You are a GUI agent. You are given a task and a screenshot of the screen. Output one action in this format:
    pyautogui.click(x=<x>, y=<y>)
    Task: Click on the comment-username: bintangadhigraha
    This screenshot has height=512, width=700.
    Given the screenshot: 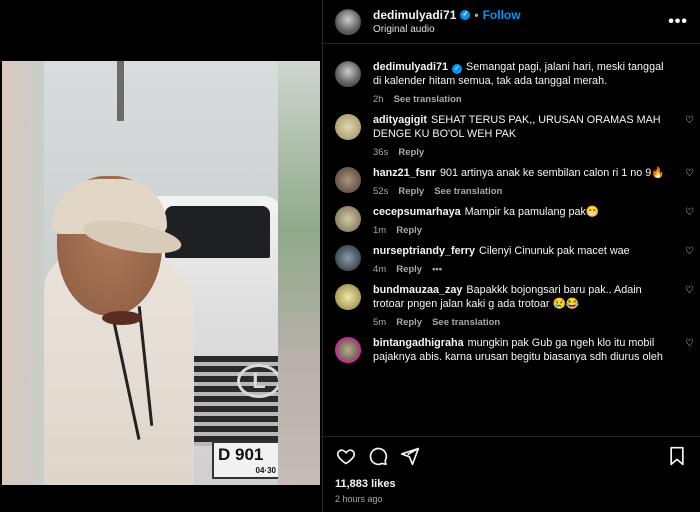 What is the action you would take?
    pyautogui.click(x=418, y=343)
    